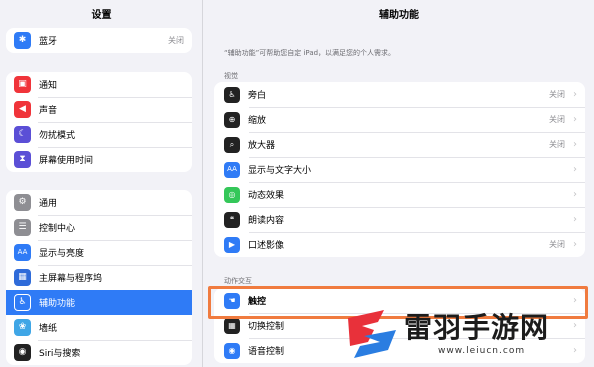 This screenshot has height=367, width=594. Describe the element at coordinates (71, 279) in the screenshot. I see `sidebar-item-label: 主屏幕与程序坞` at that location.